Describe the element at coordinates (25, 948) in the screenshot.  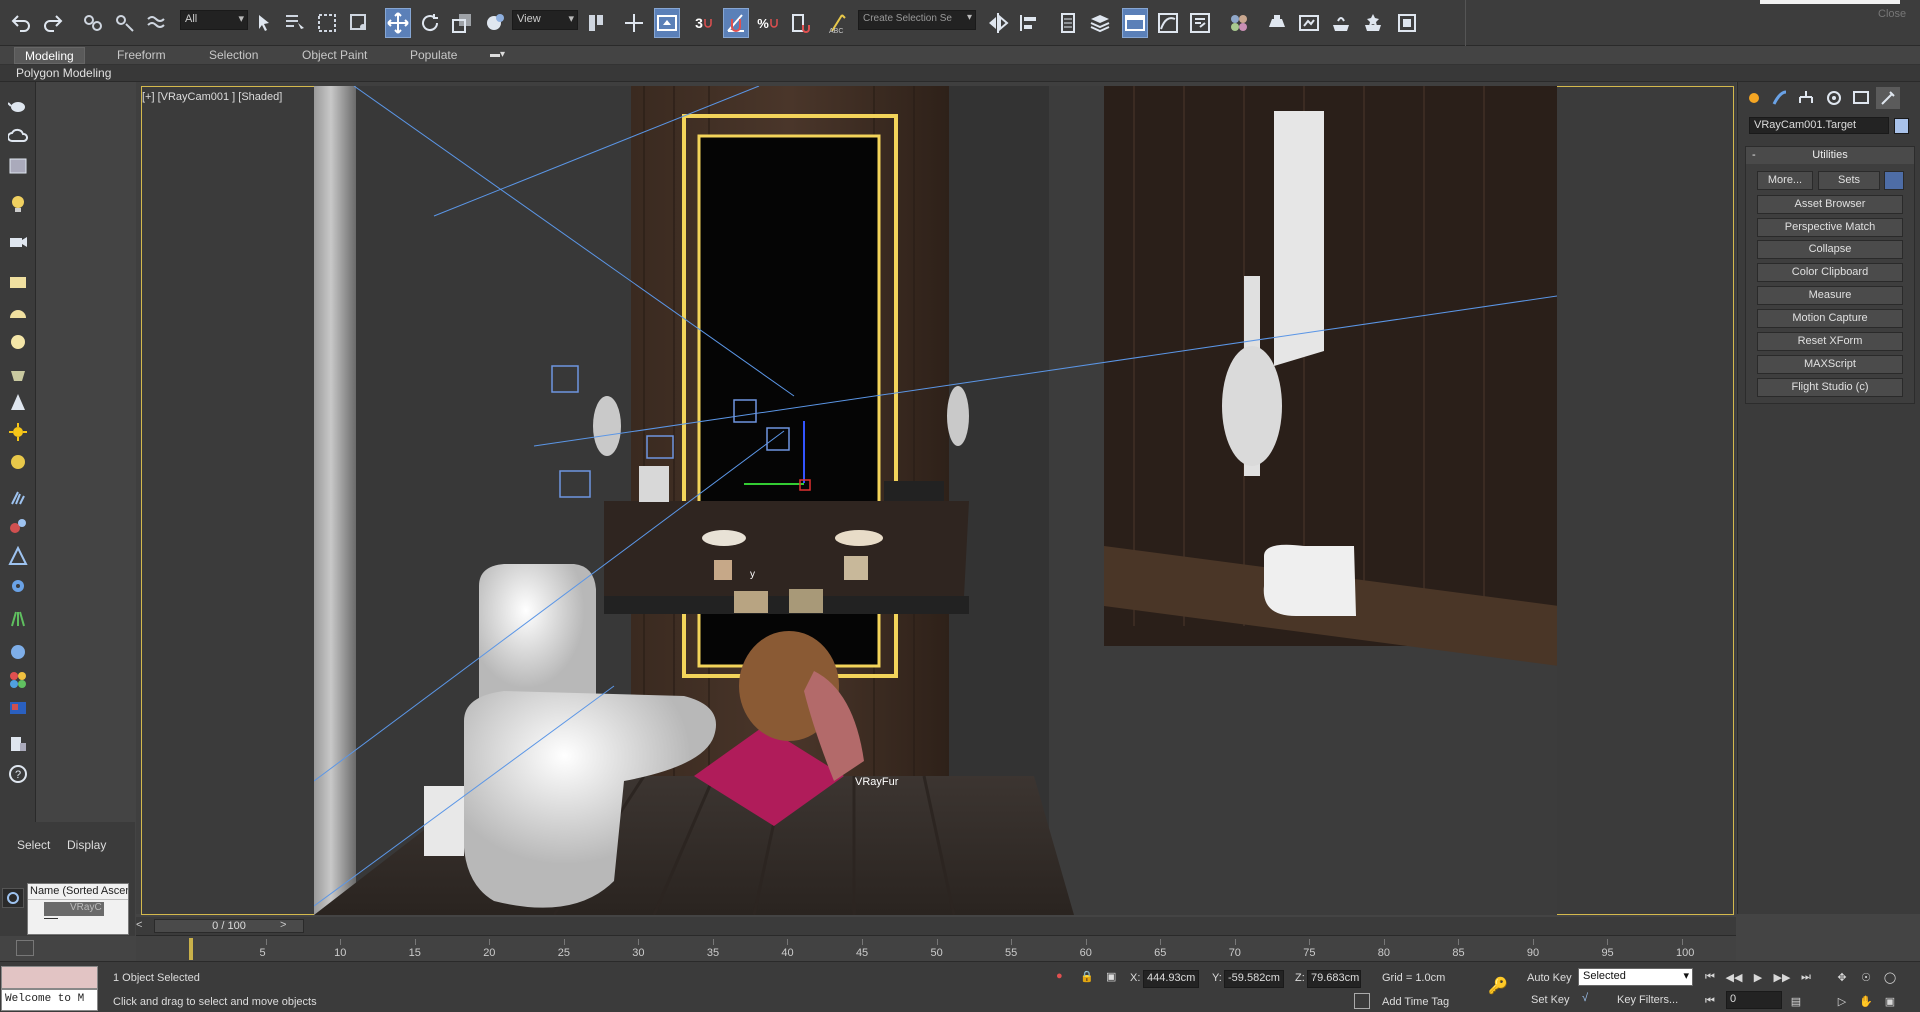
I see `mini-curve-editor-icon` at that location.